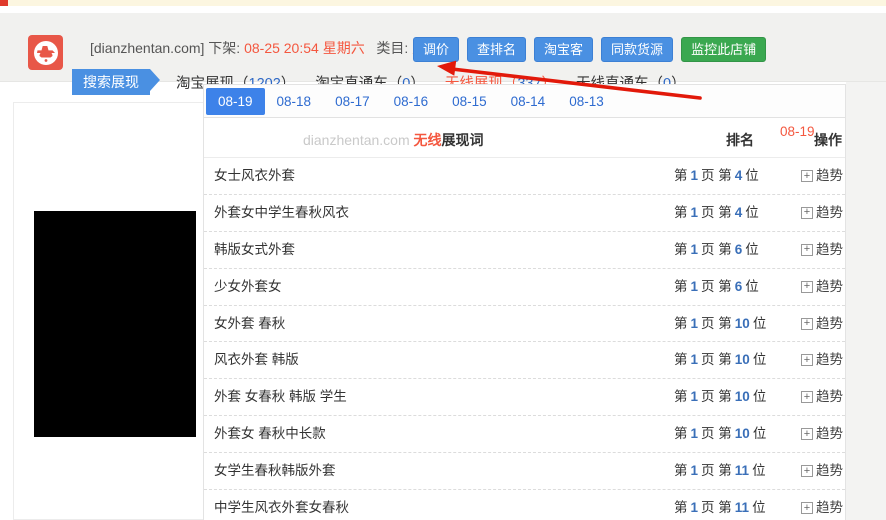  What do you see at coordinates (235, 101) in the screenshot?
I see `date-tab-active: 08-19` at bounding box center [235, 101].